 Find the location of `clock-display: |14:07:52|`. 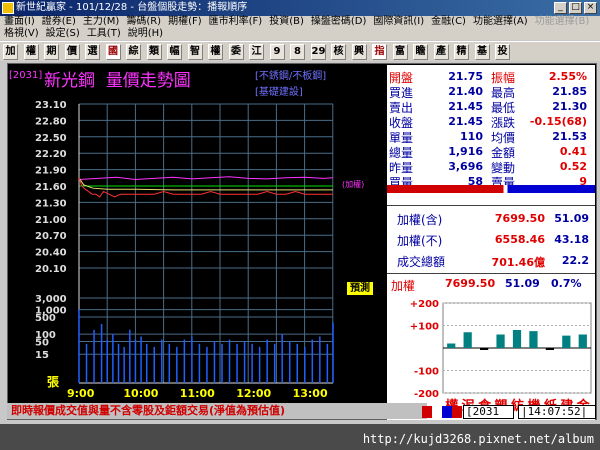

clock-display: |14:07:52| is located at coordinates (557, 412).